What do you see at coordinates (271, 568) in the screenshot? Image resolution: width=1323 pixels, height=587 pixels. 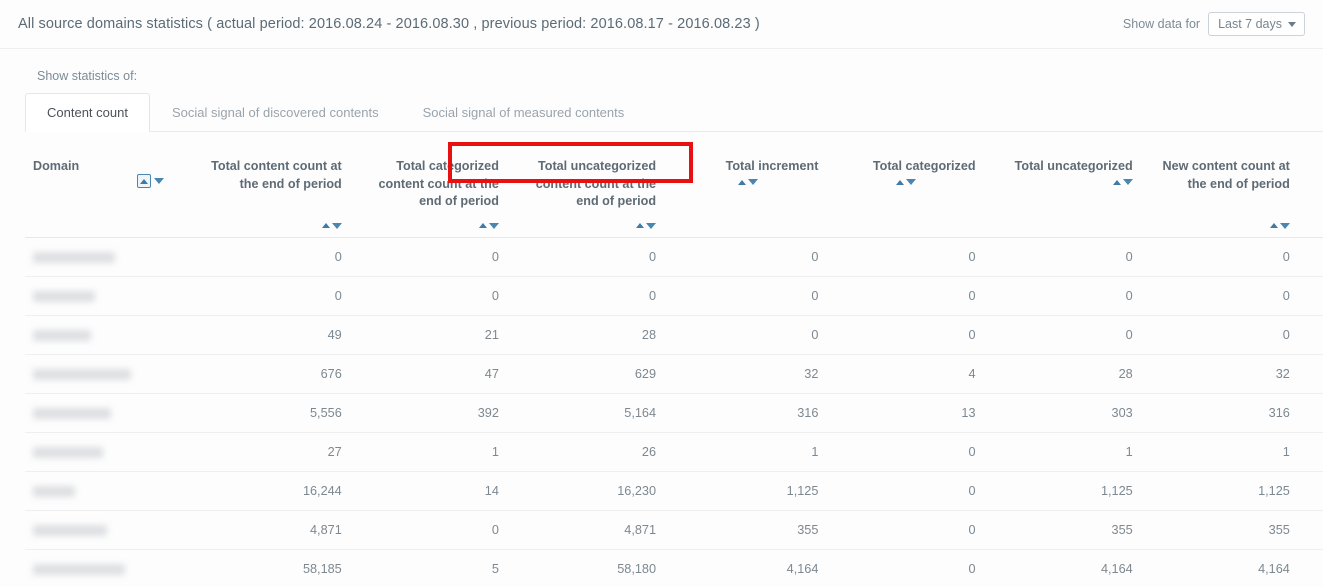 I see `cell-value: 58,185` at bounding box center [271, 568].